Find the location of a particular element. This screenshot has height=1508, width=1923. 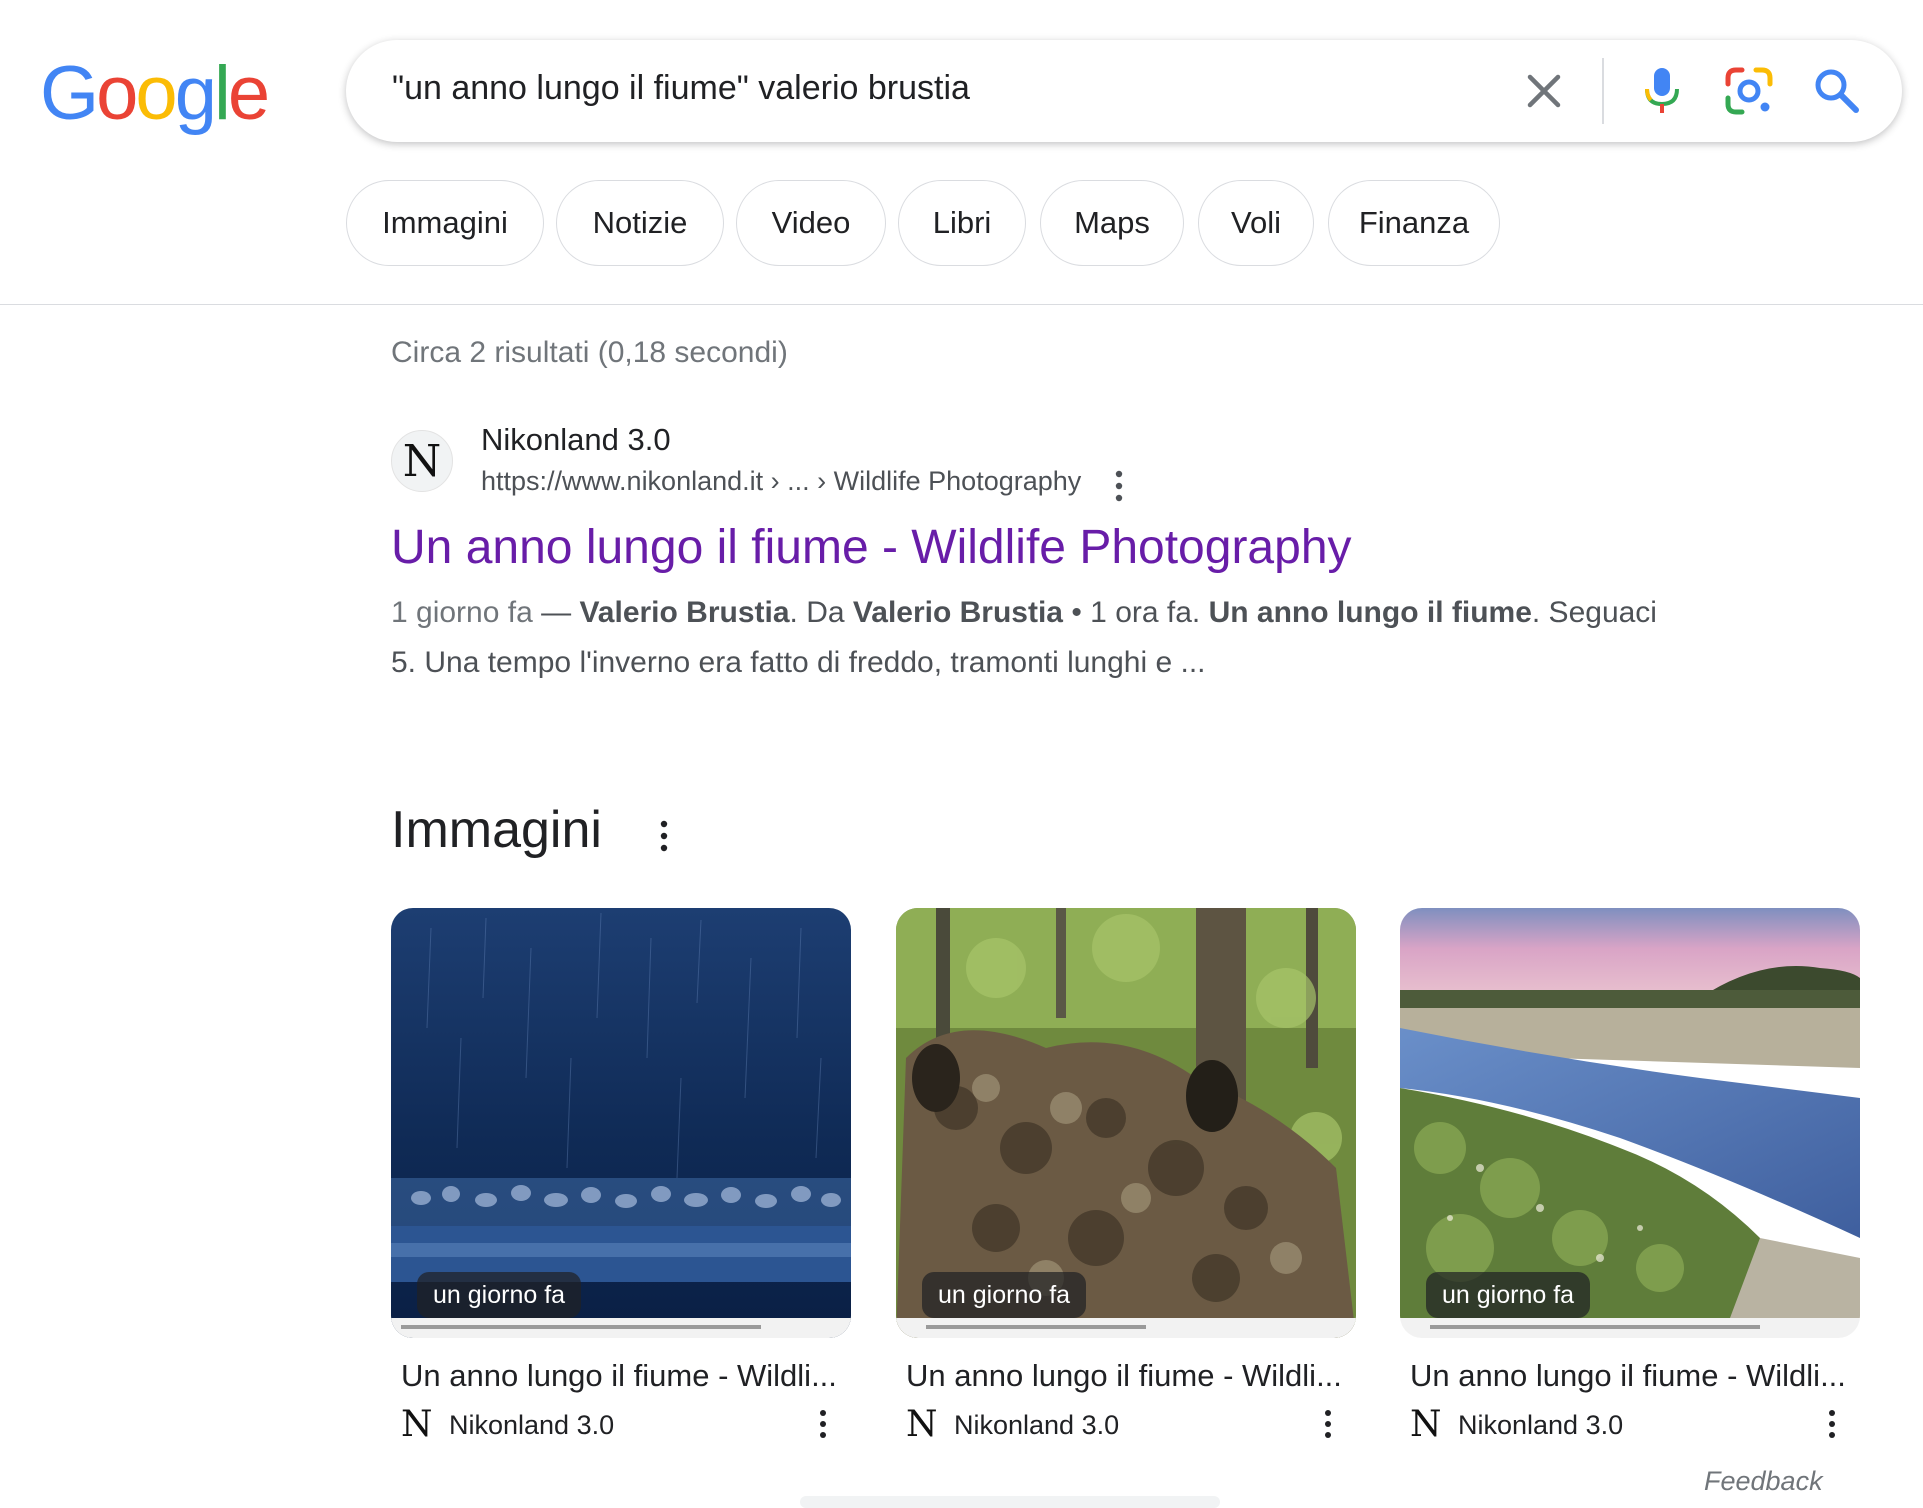

clear-search-button is located at coordinates (1544, 91).